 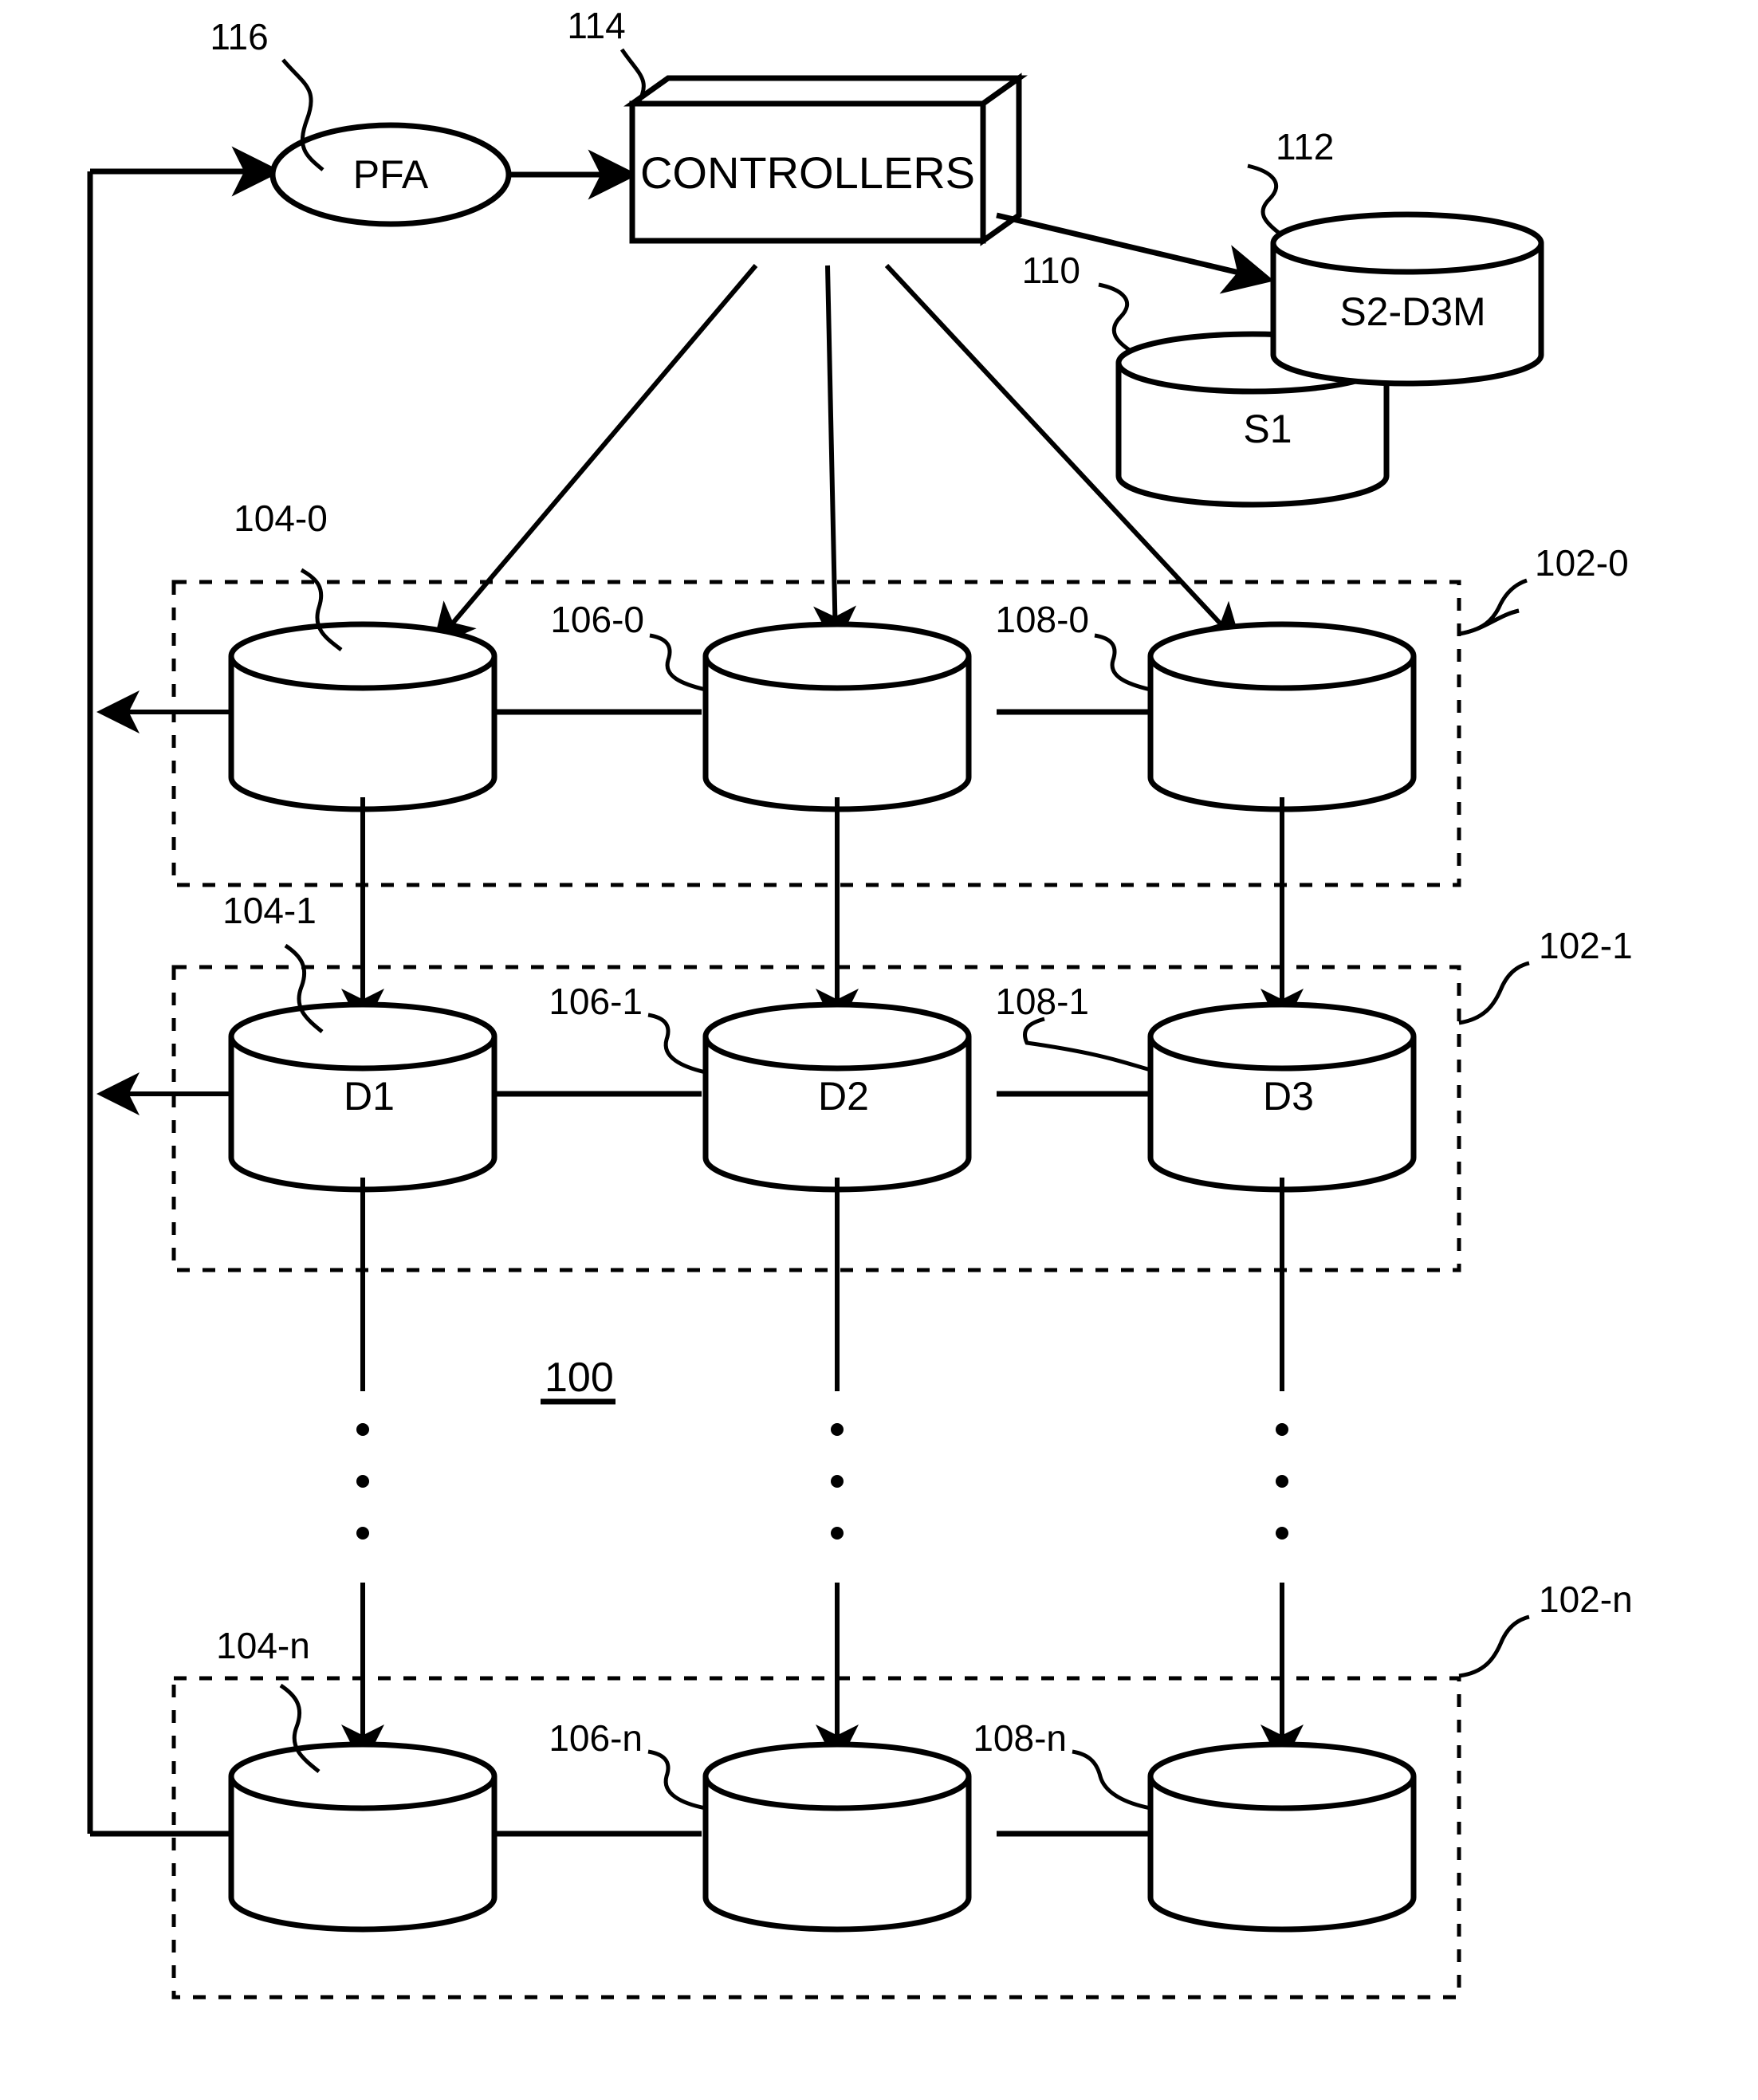 What do you see at coordinates (596, 25) in the screenshot?
I see `ref-114: 114` at bounding box center [596, 25].